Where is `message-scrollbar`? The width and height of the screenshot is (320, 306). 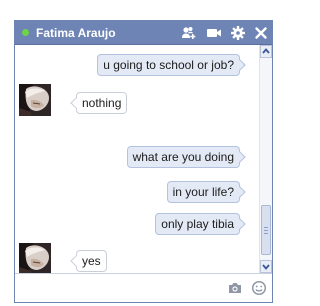 message-scrollbar is located at coordinates (265, 159).